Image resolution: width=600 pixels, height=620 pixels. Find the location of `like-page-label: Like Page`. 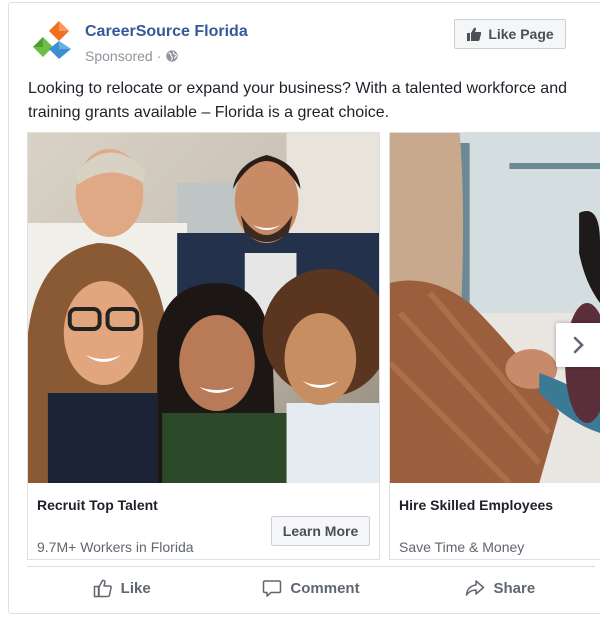

like-page-label: Like Page is located at coordinates (521, 34).